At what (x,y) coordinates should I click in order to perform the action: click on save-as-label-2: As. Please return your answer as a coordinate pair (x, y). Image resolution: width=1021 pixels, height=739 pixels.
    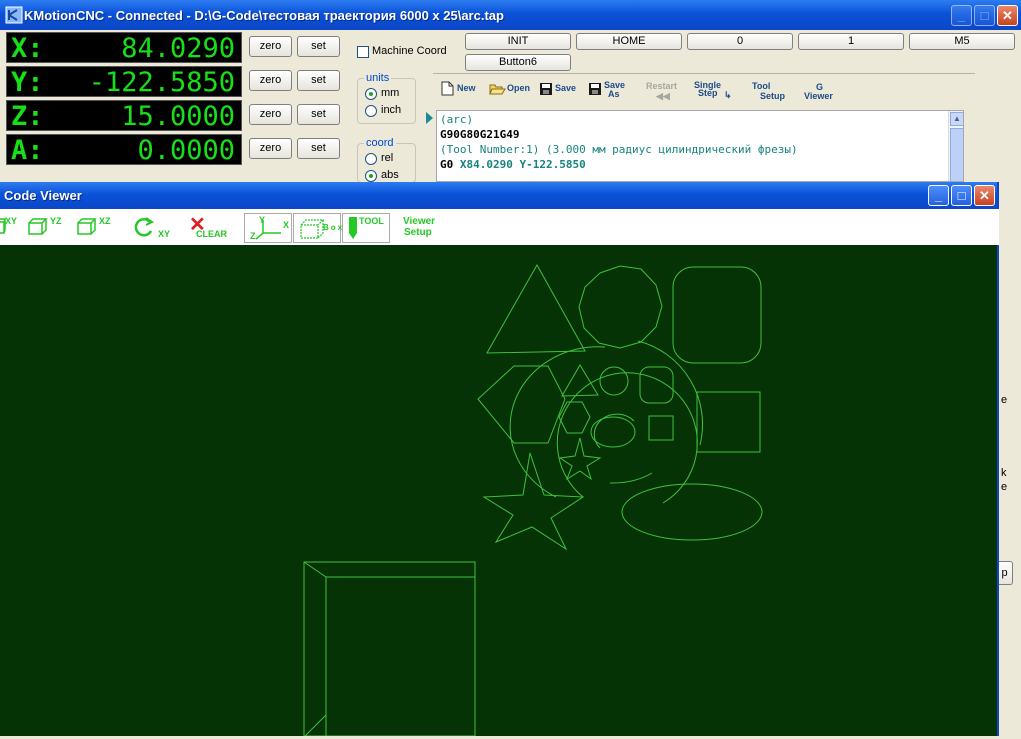
    Looking at the image, I should click on (614, 94).